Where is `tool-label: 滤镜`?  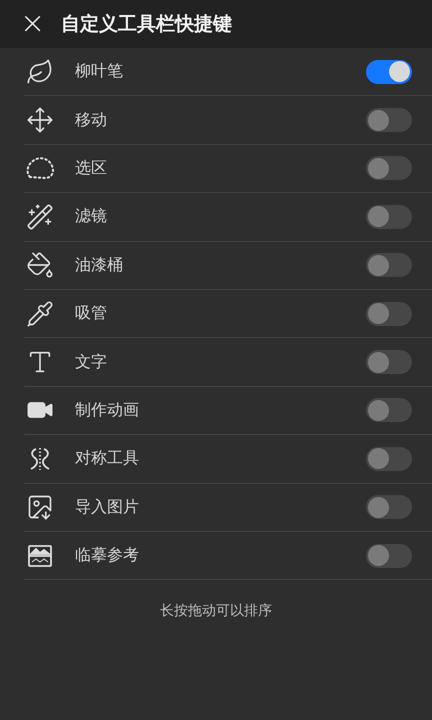 tool-label: 滤镜 is located at coordinates (91, 217).